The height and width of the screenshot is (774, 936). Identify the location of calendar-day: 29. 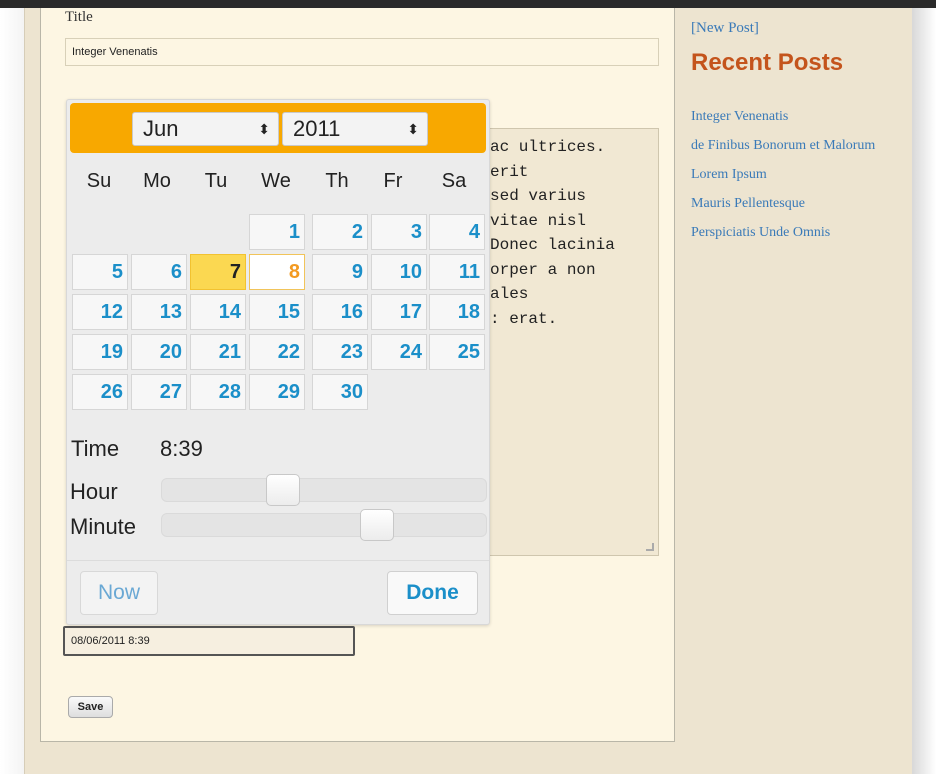
(277, 392).